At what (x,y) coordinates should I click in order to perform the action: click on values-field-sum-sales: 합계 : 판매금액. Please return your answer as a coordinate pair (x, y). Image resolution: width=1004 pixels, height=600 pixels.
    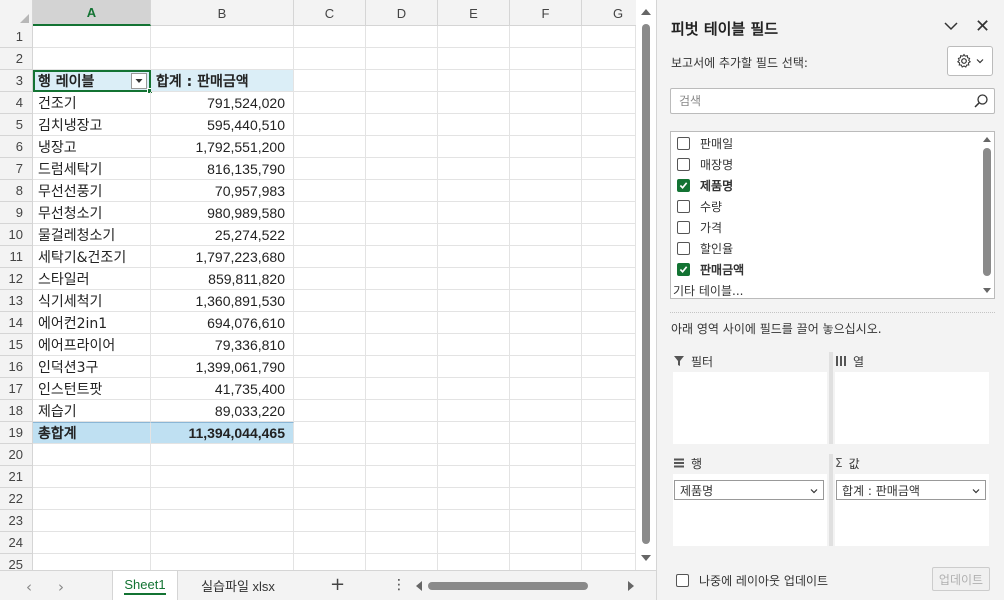
    Looking at the image, I should click on (911, 490).